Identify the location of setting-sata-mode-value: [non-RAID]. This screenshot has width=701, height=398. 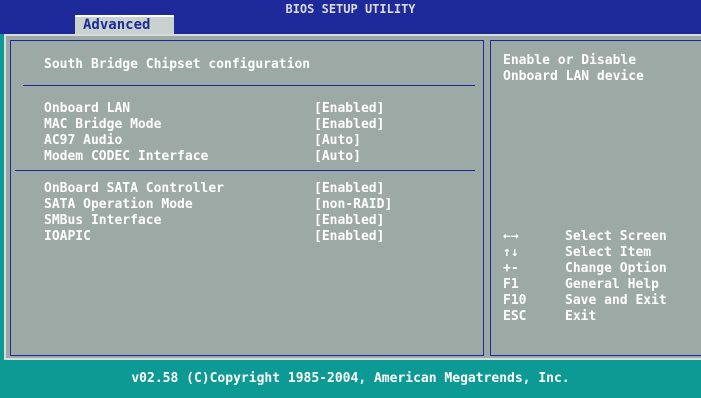
(353, 205).